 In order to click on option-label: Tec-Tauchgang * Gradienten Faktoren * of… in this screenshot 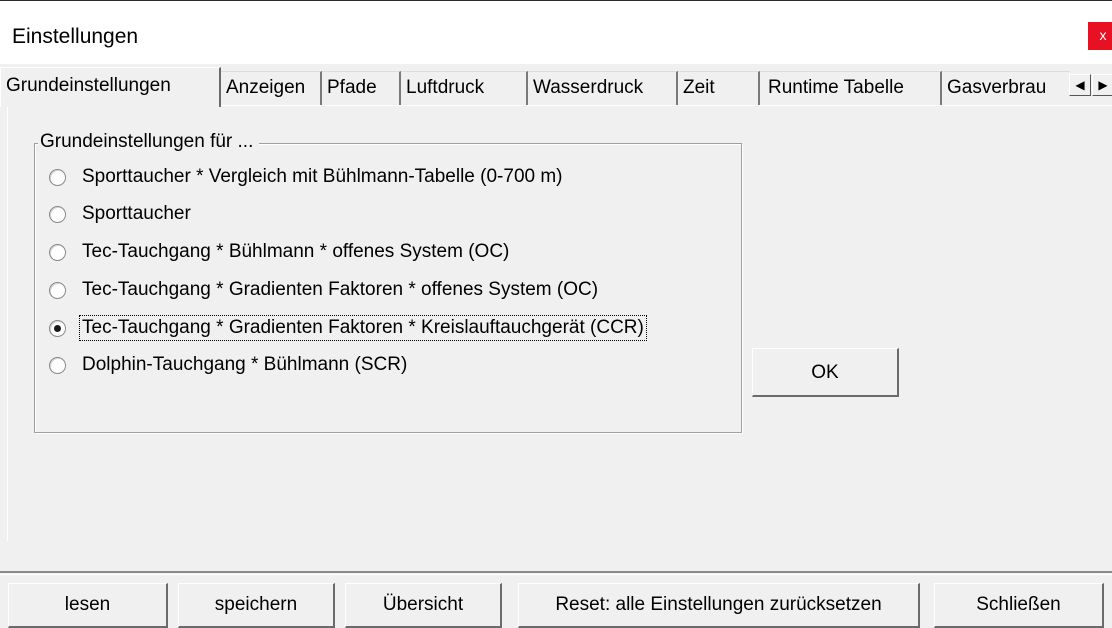, I will do `click(340, 290)`.